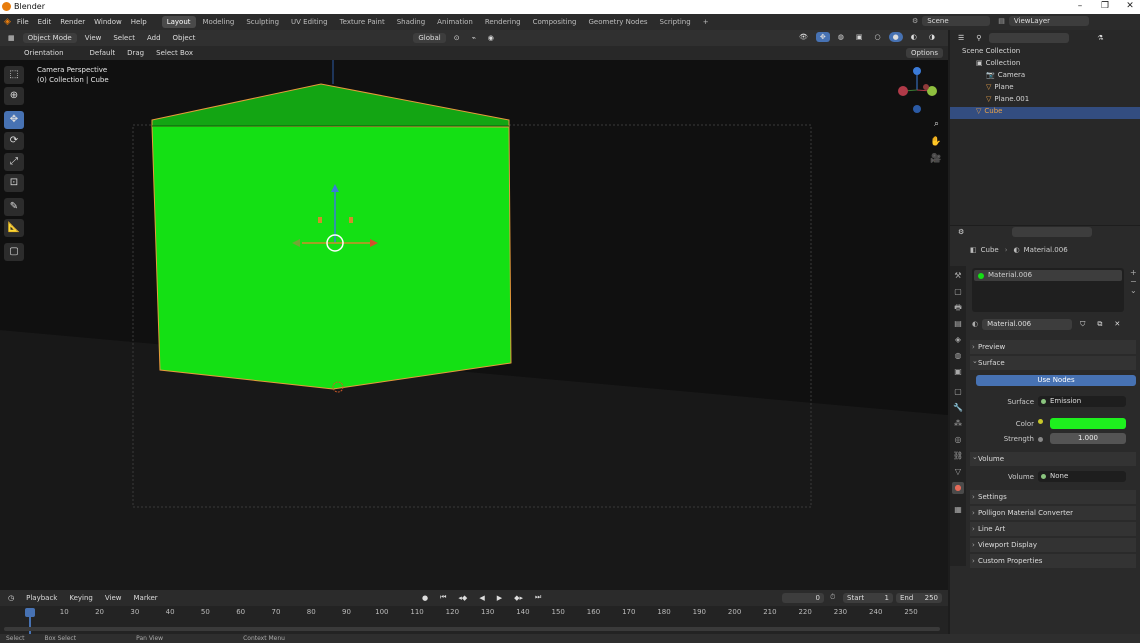 The width and height of the screenshot is (1140, 643). I want to click on object-menu: Object, so click(184, 38).